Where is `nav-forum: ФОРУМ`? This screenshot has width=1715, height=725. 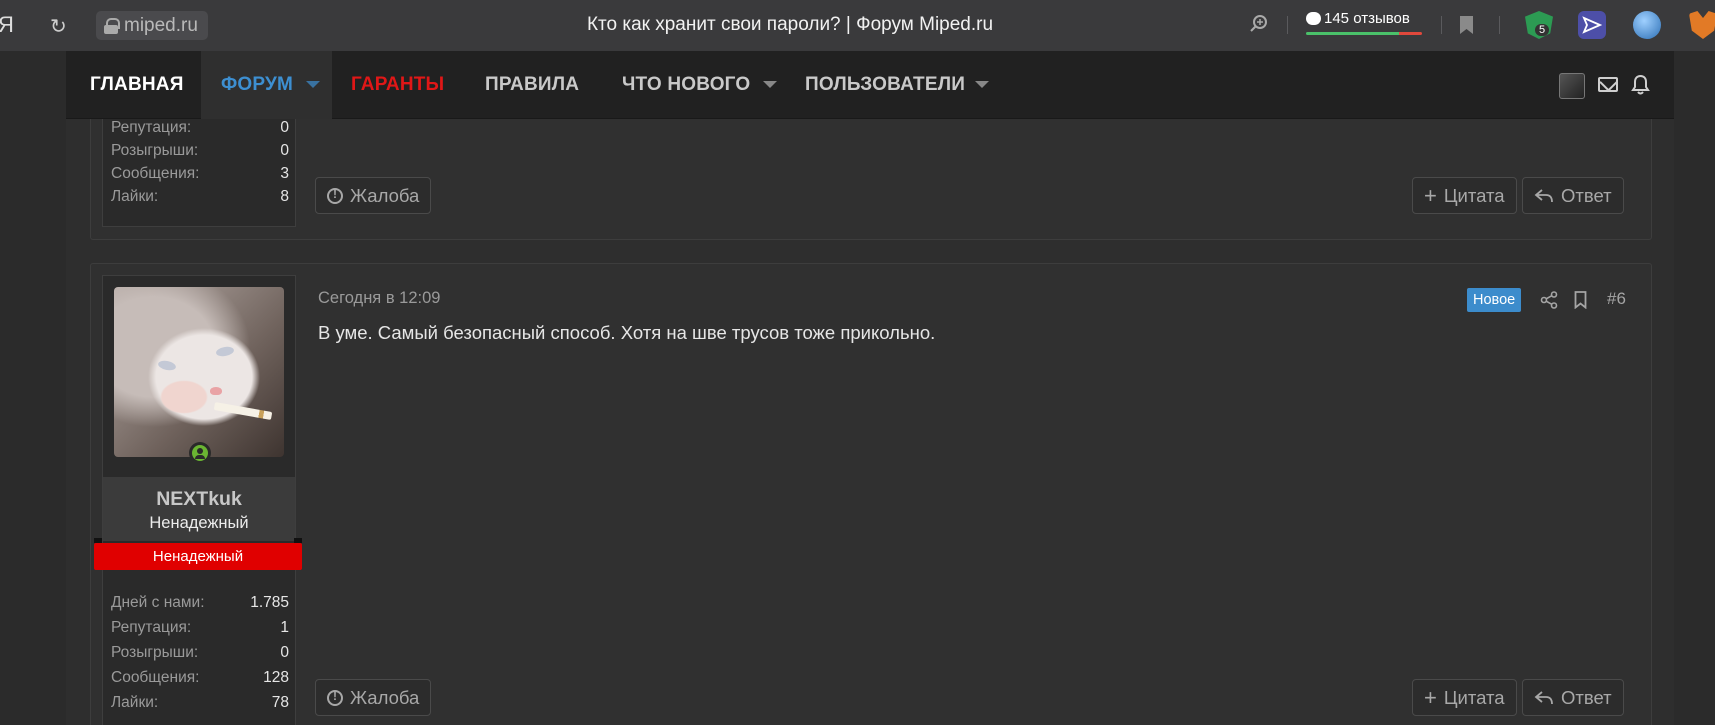
nav-forum: ФОРУМ is located at coordinates (266, 85).